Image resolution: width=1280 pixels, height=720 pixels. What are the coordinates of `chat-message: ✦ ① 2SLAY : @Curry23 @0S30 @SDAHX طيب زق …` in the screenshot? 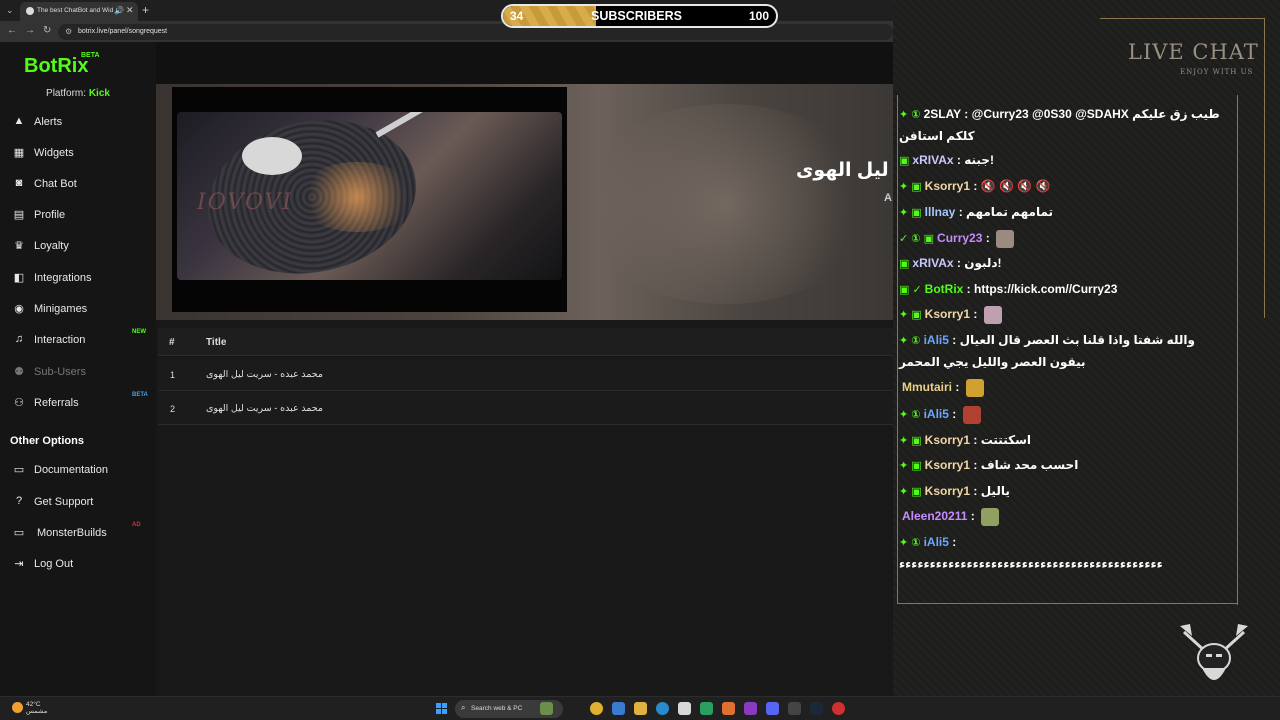 It's located at (1066, 125).